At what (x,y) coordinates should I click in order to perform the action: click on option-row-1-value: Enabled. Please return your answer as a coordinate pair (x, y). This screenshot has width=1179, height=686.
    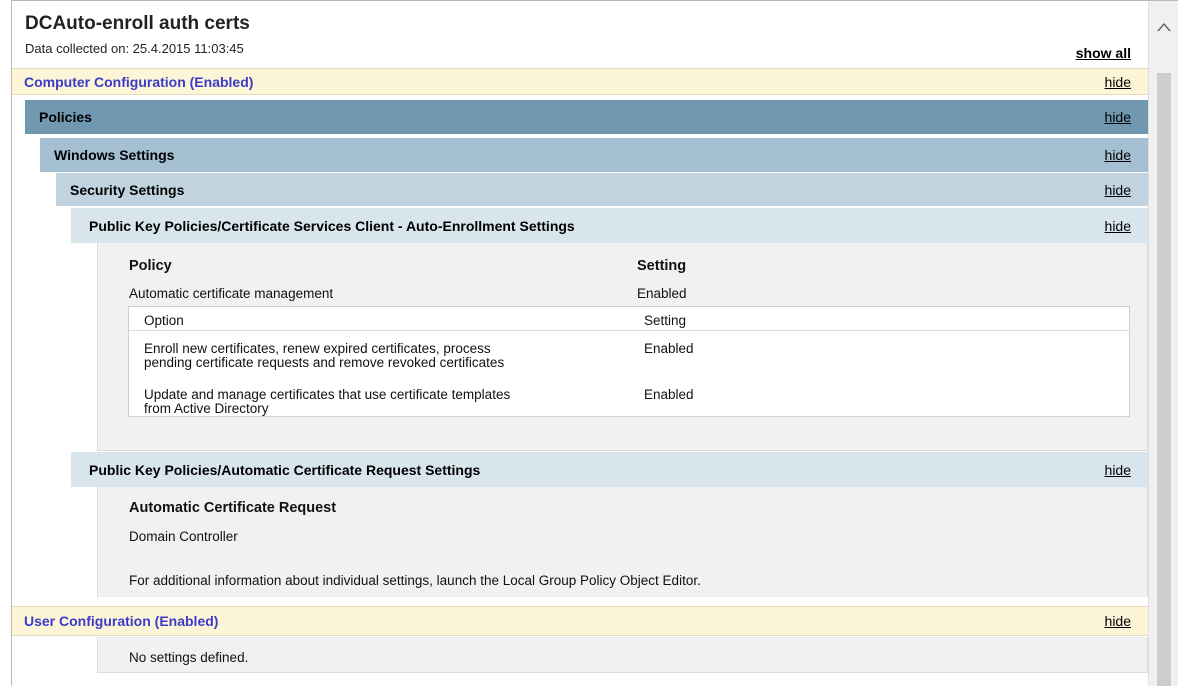
    Looking at the image, I should click on (669, 348).